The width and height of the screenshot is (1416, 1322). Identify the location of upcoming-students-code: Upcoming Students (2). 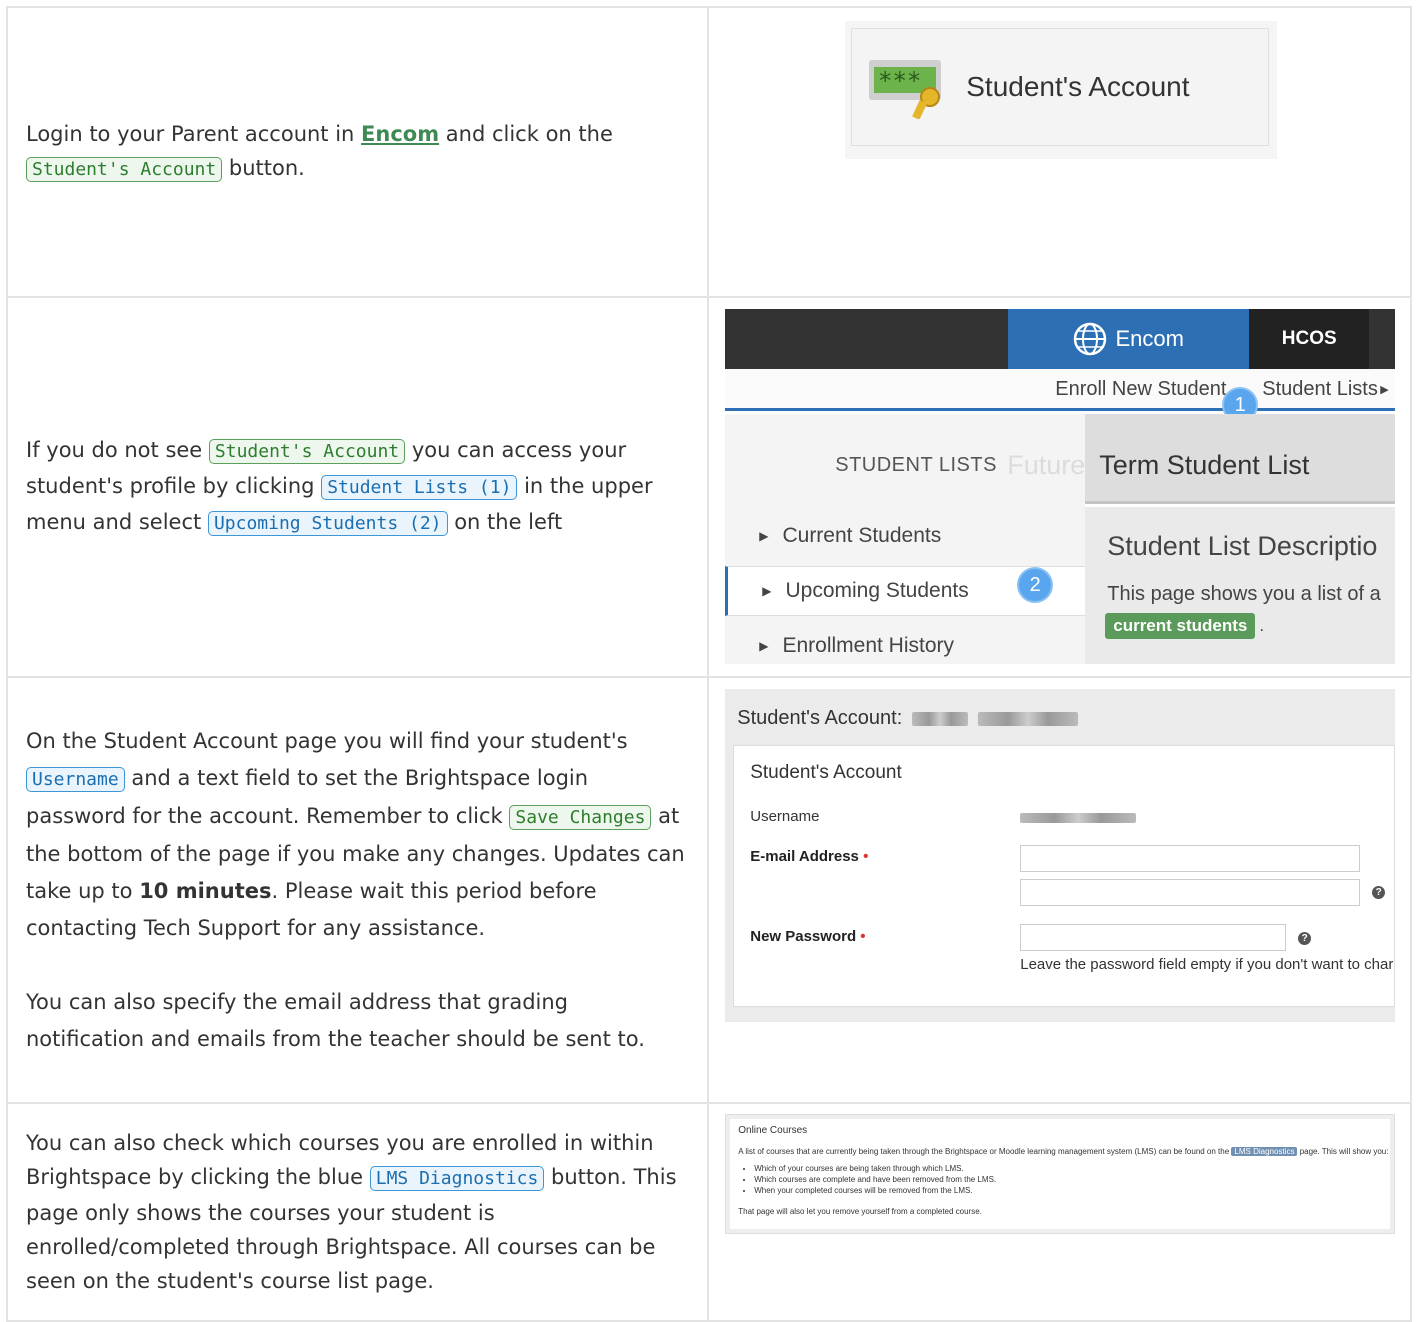
(327, 523).